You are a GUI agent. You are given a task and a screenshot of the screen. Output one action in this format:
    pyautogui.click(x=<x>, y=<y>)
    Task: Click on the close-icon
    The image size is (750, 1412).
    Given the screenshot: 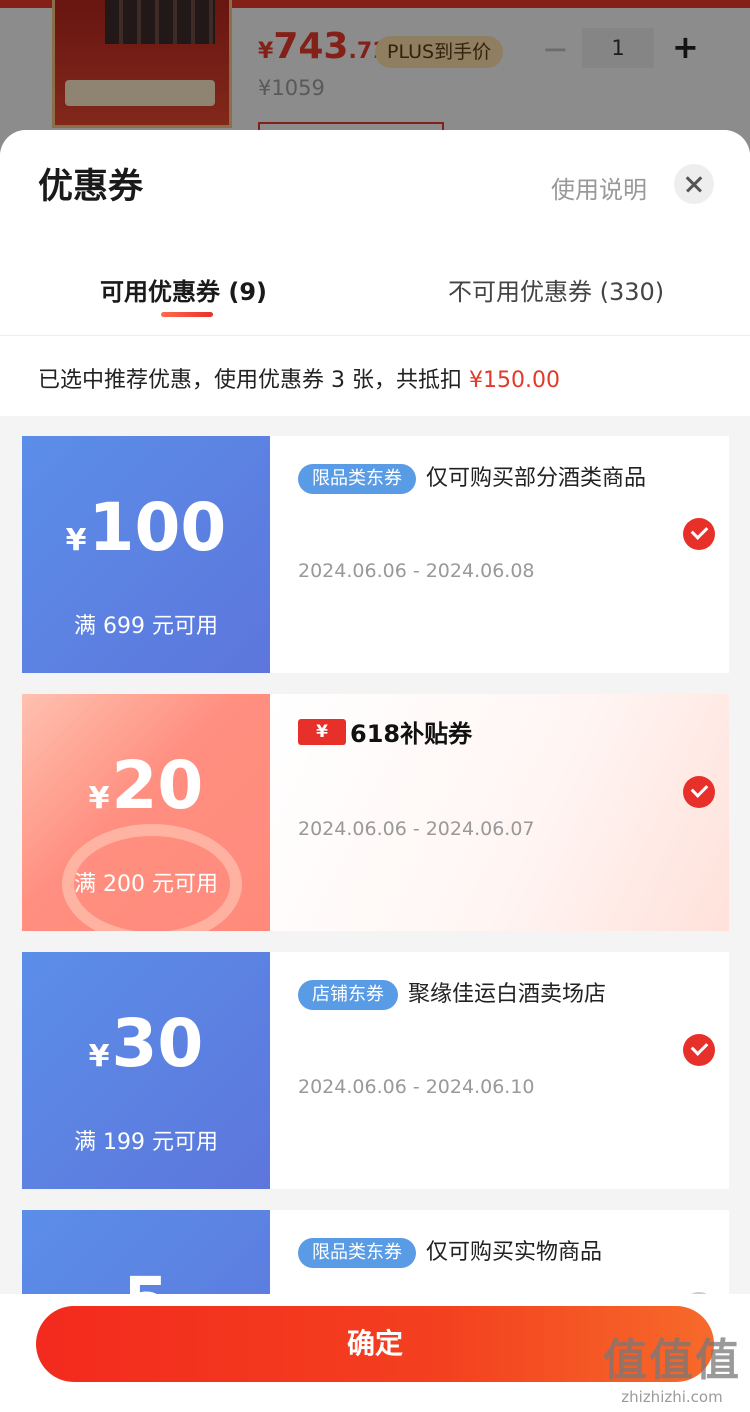 What is the action you would take?
    pyautogui.click(x=694, y=184)
    